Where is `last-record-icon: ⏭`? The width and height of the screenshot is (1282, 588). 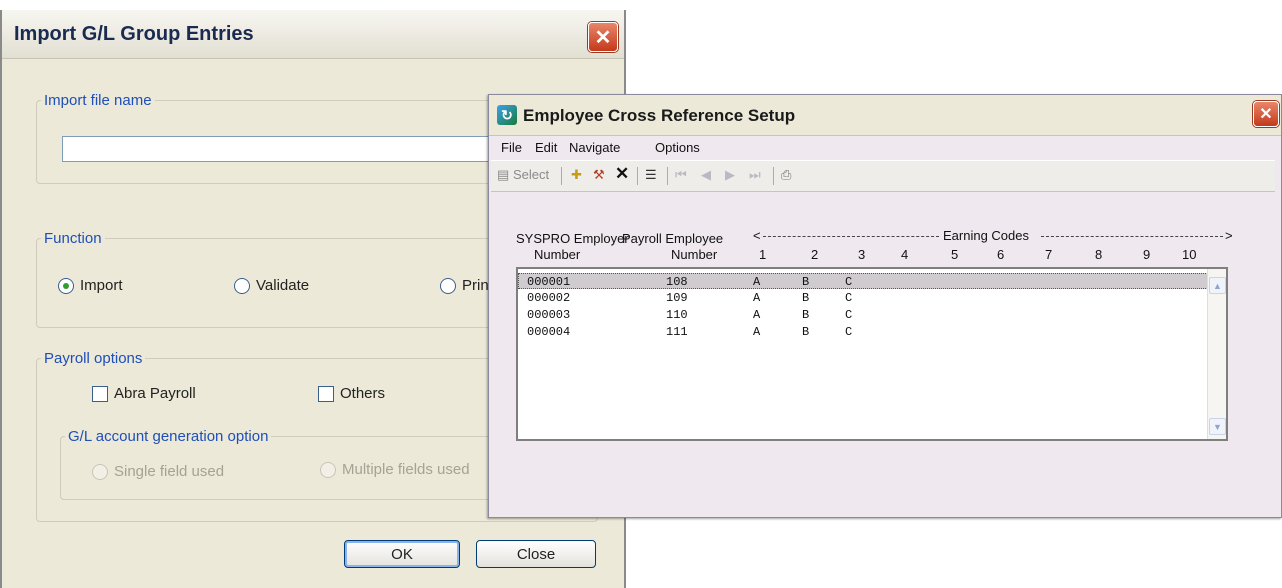 last-record-icon: ⏭ is located at coordinates (755, 175).